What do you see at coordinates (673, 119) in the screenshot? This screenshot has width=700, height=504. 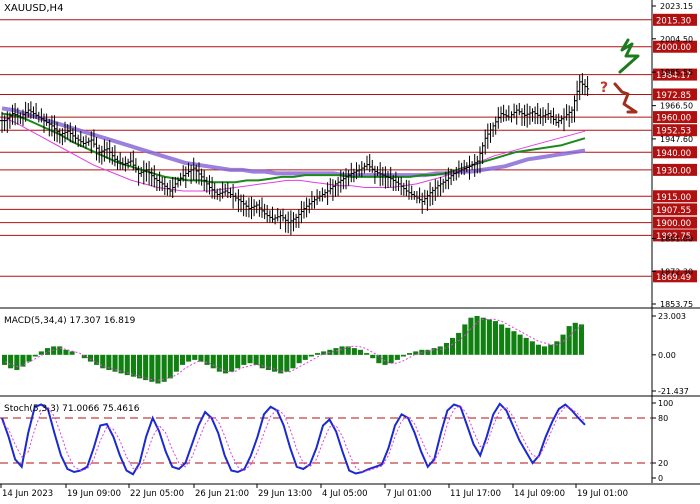 I see `price-level-label: 1960.00` at bounding box center [673, 119].